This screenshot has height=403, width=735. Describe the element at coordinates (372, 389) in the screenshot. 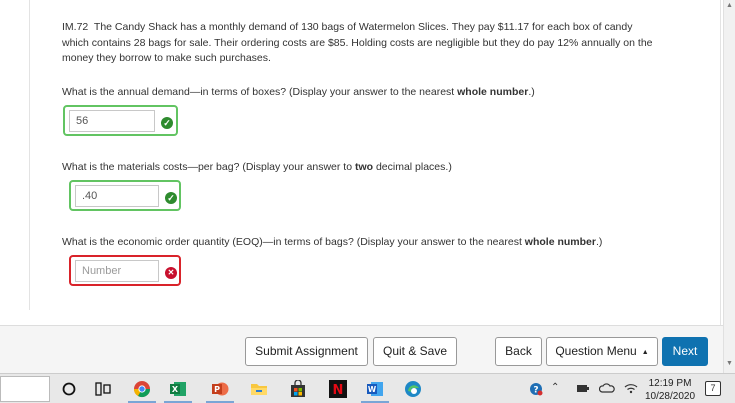

I see `svg-text: W` at that location.